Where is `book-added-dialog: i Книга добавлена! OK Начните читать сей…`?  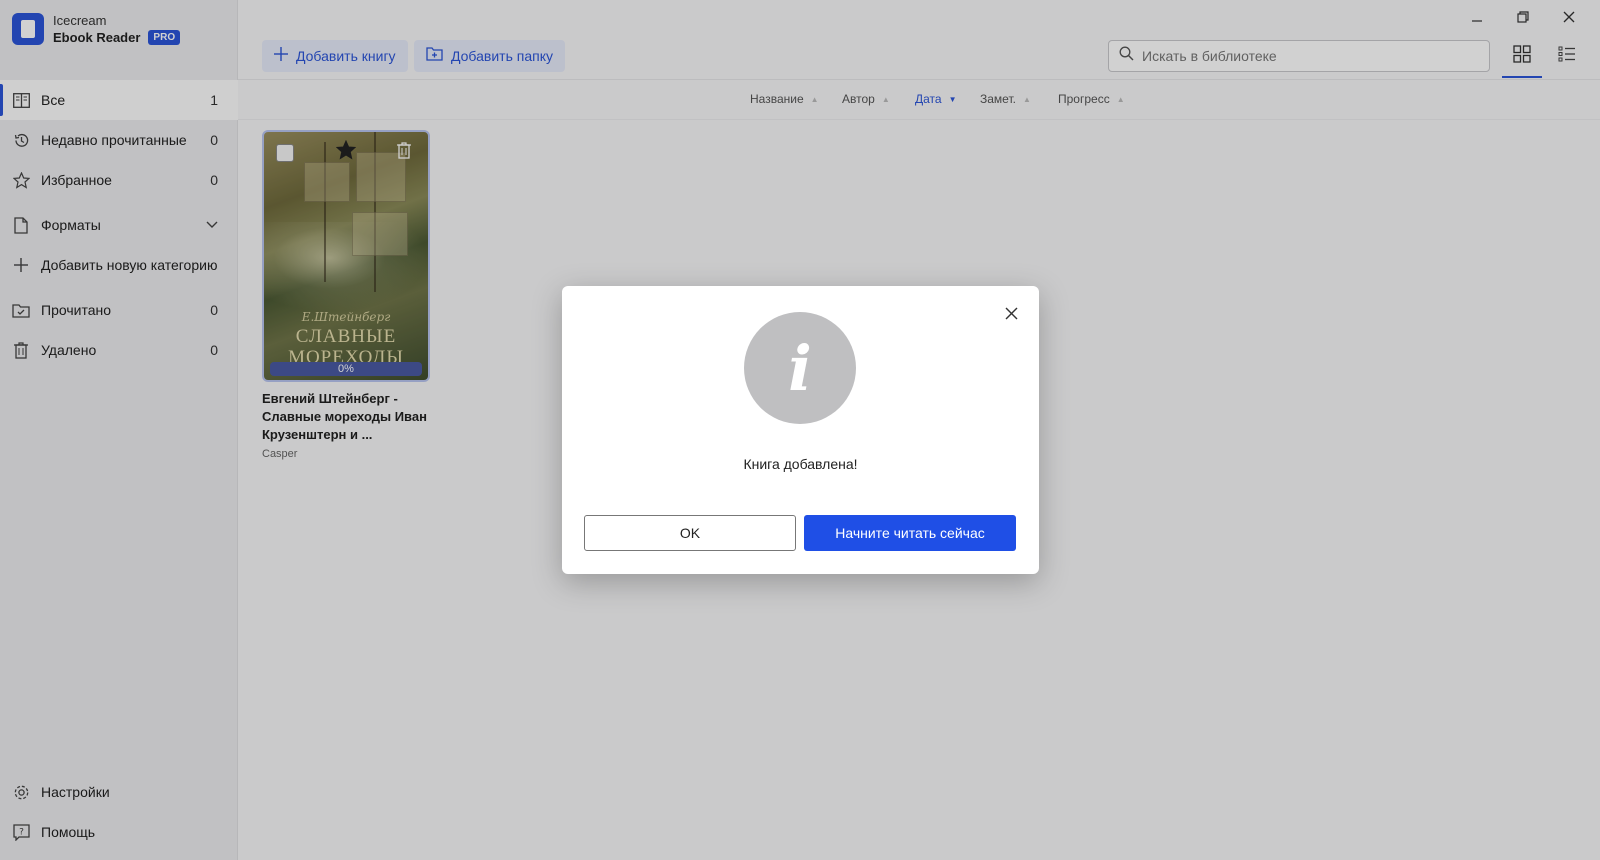 book-added-dialog: i Книга добавлена! OK Начните читать сей… is located at coordinates (800, 430).